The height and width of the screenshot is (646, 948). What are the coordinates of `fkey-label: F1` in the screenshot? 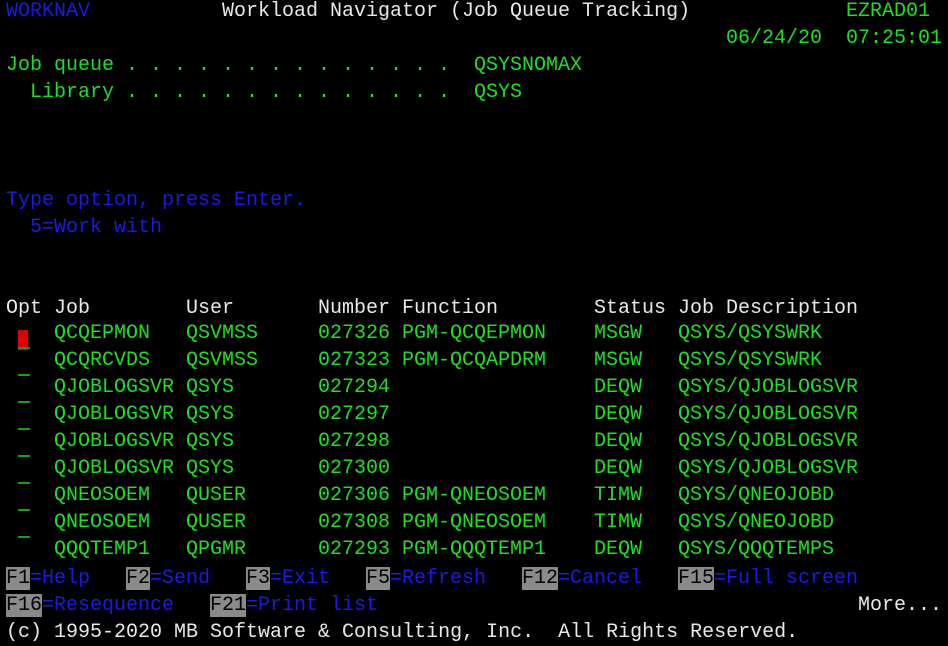 It's located at (18, 578).